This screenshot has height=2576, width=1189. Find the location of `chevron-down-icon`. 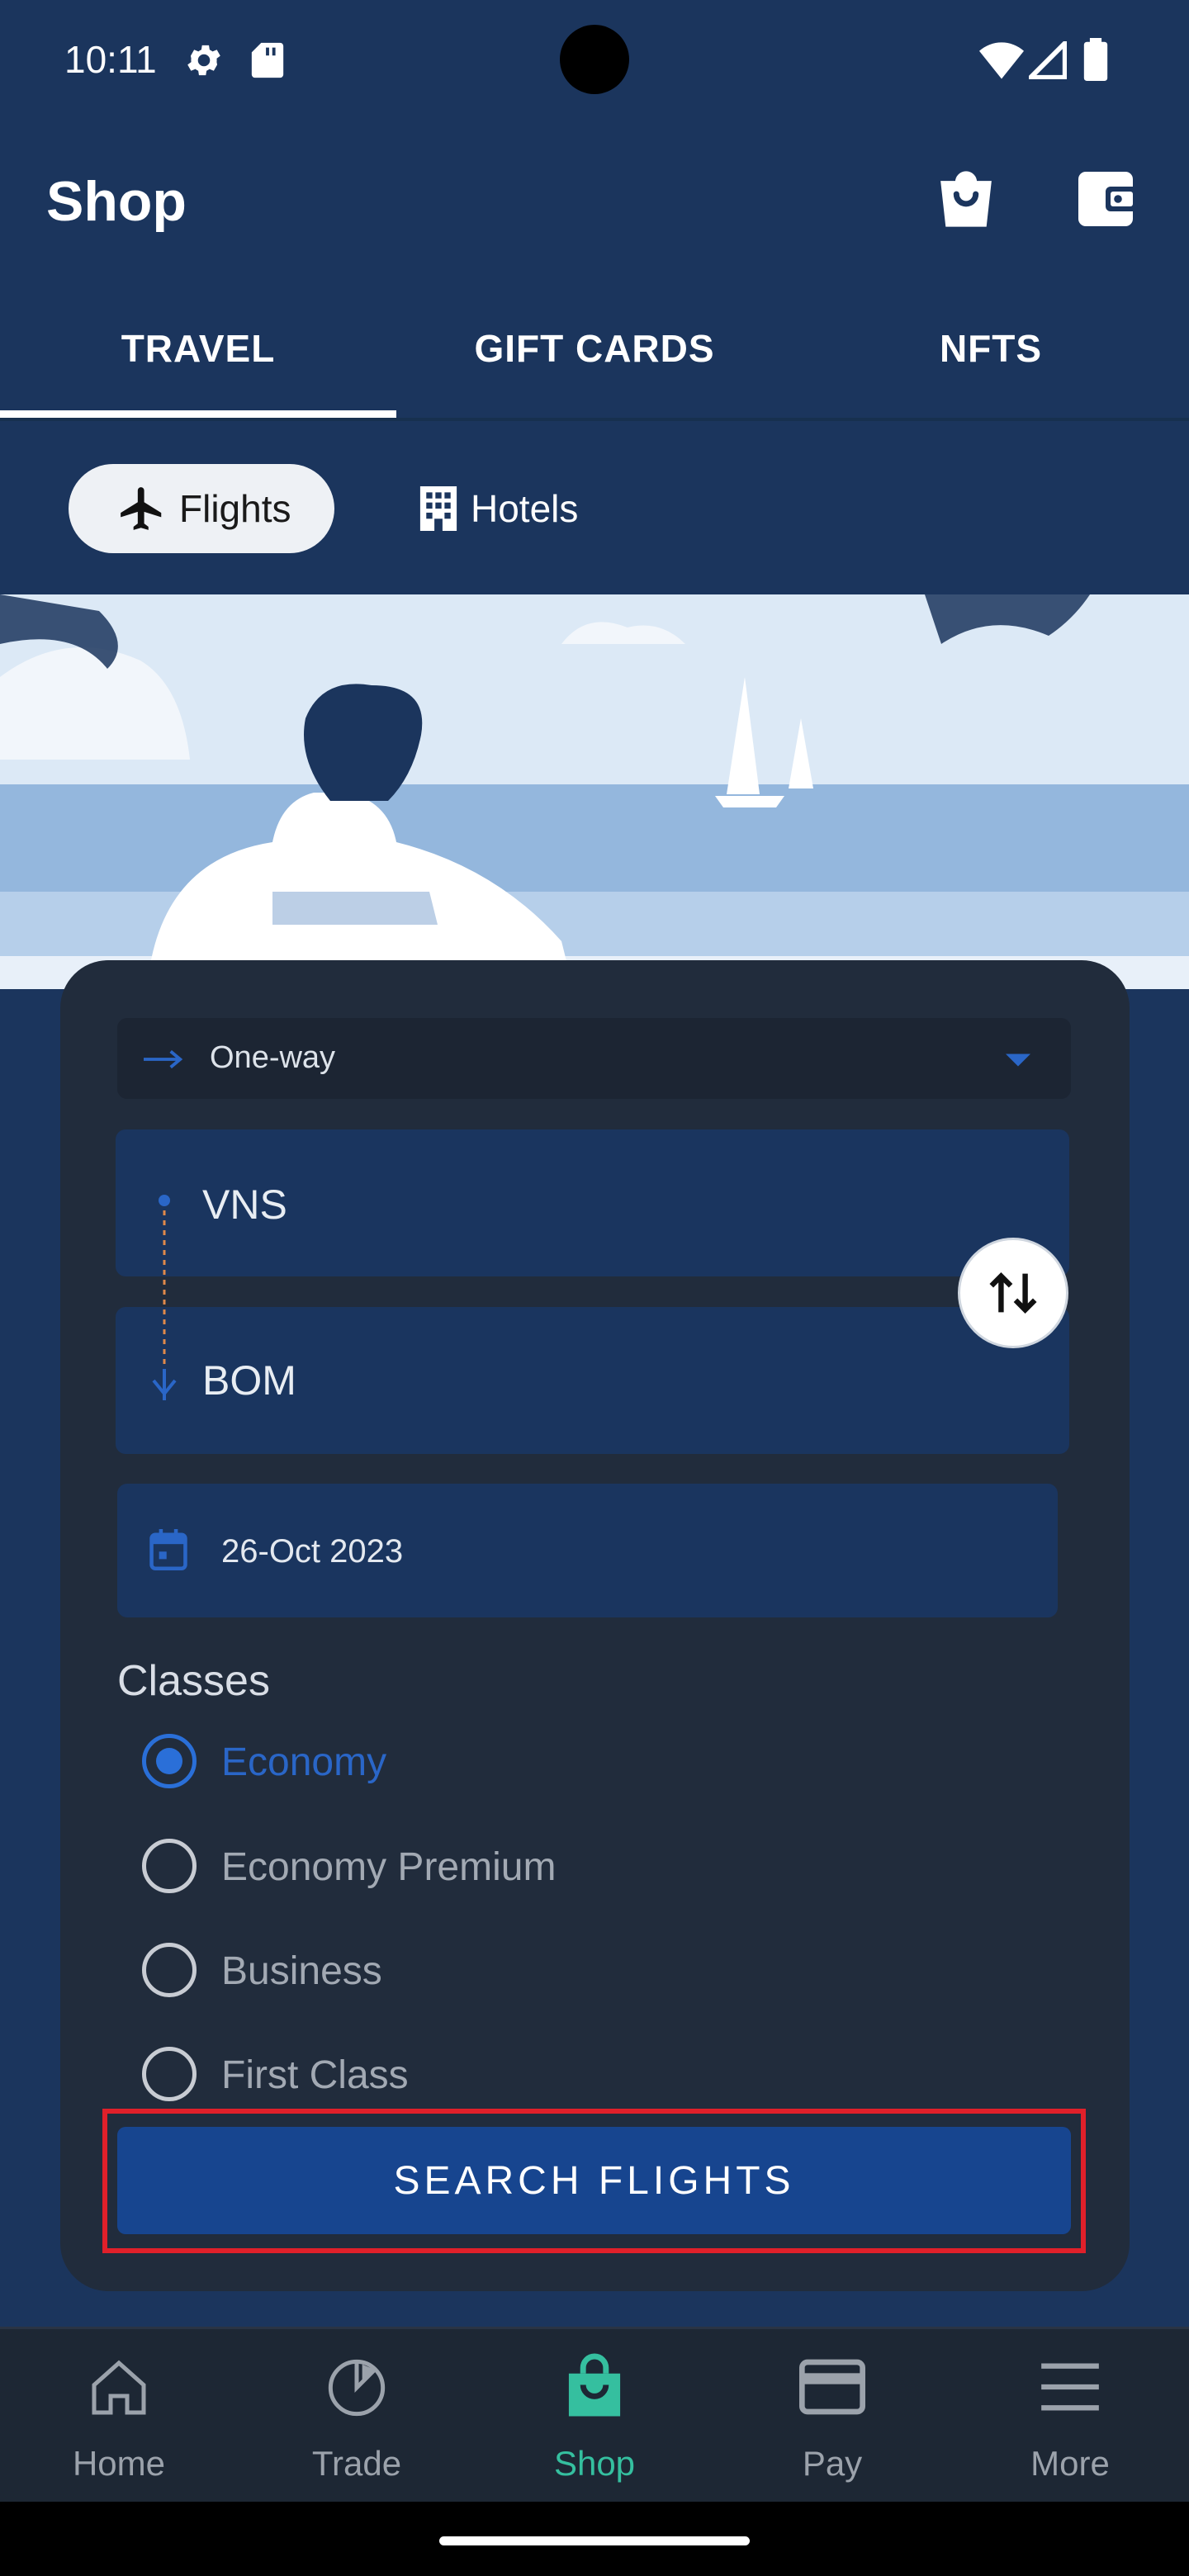

chevron-down-icon is located at coordinates (1018, 1060).